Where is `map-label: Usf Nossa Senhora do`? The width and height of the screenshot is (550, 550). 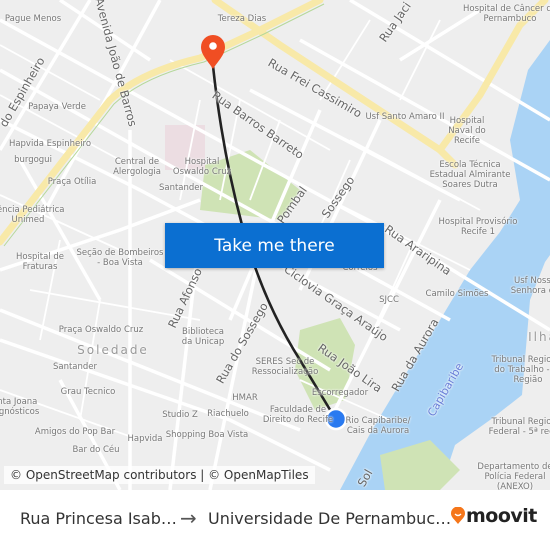 map-label: Usf Nossa Senhora do is located at coordinates (530, 286).